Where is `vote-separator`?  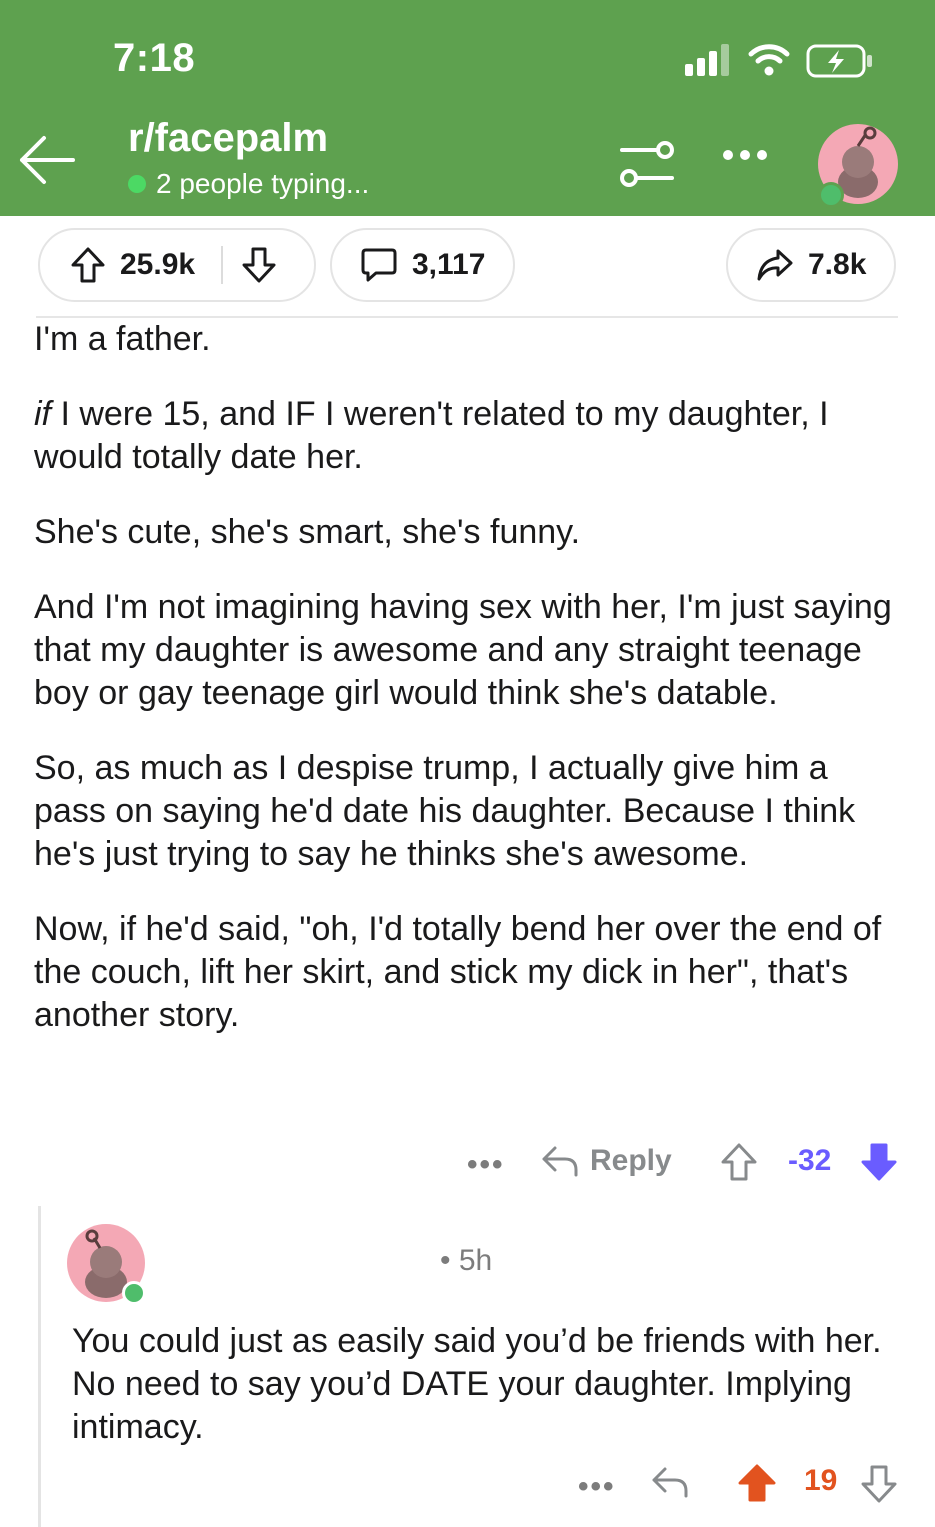
vote-separator is located at coordinates (222, 265).